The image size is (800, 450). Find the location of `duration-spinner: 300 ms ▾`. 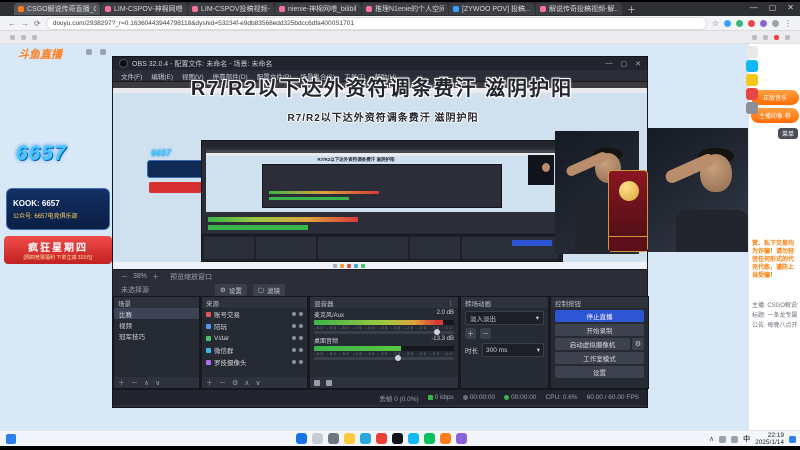

duration-spinner: 300 ms ▾ is located at coordinates (513, 350).